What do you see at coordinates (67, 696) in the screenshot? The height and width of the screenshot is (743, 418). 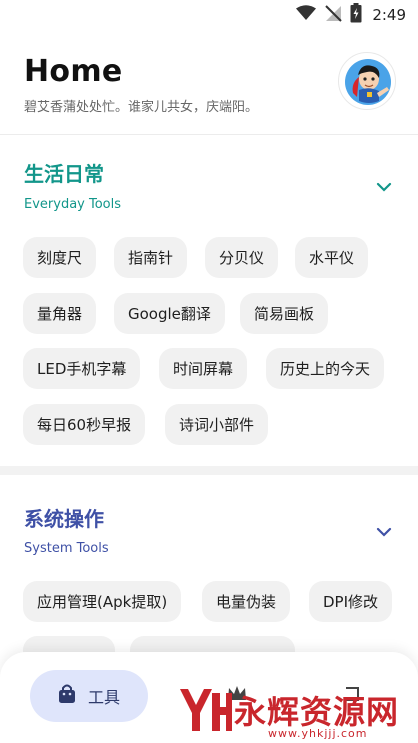 I see `shopping-bag-icon` at bounding box center [67, 696].